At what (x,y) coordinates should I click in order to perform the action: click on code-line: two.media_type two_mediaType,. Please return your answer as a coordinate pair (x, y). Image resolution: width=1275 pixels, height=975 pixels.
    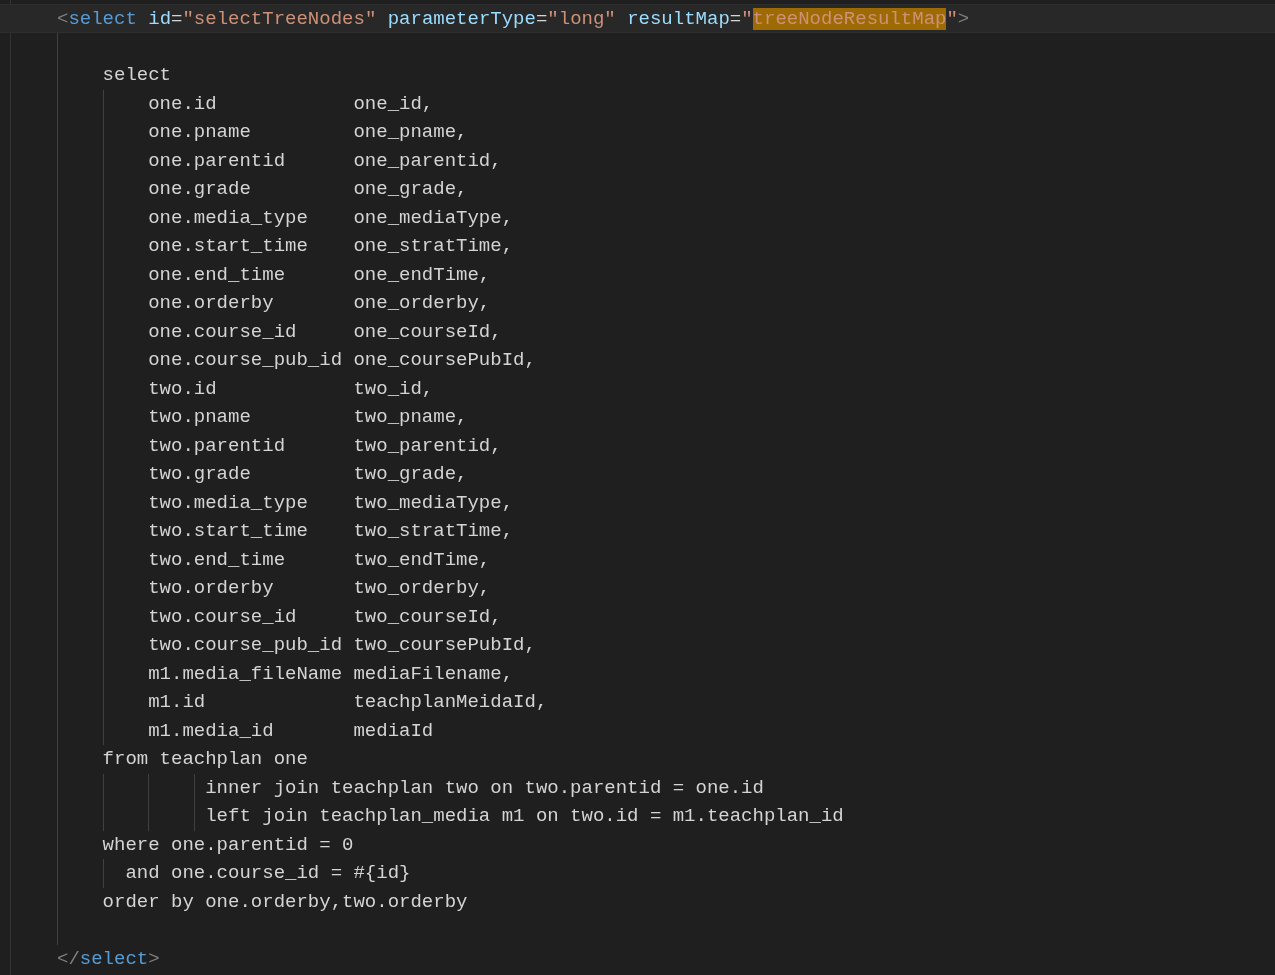
    Looking at the image, I should click on (330, 503).